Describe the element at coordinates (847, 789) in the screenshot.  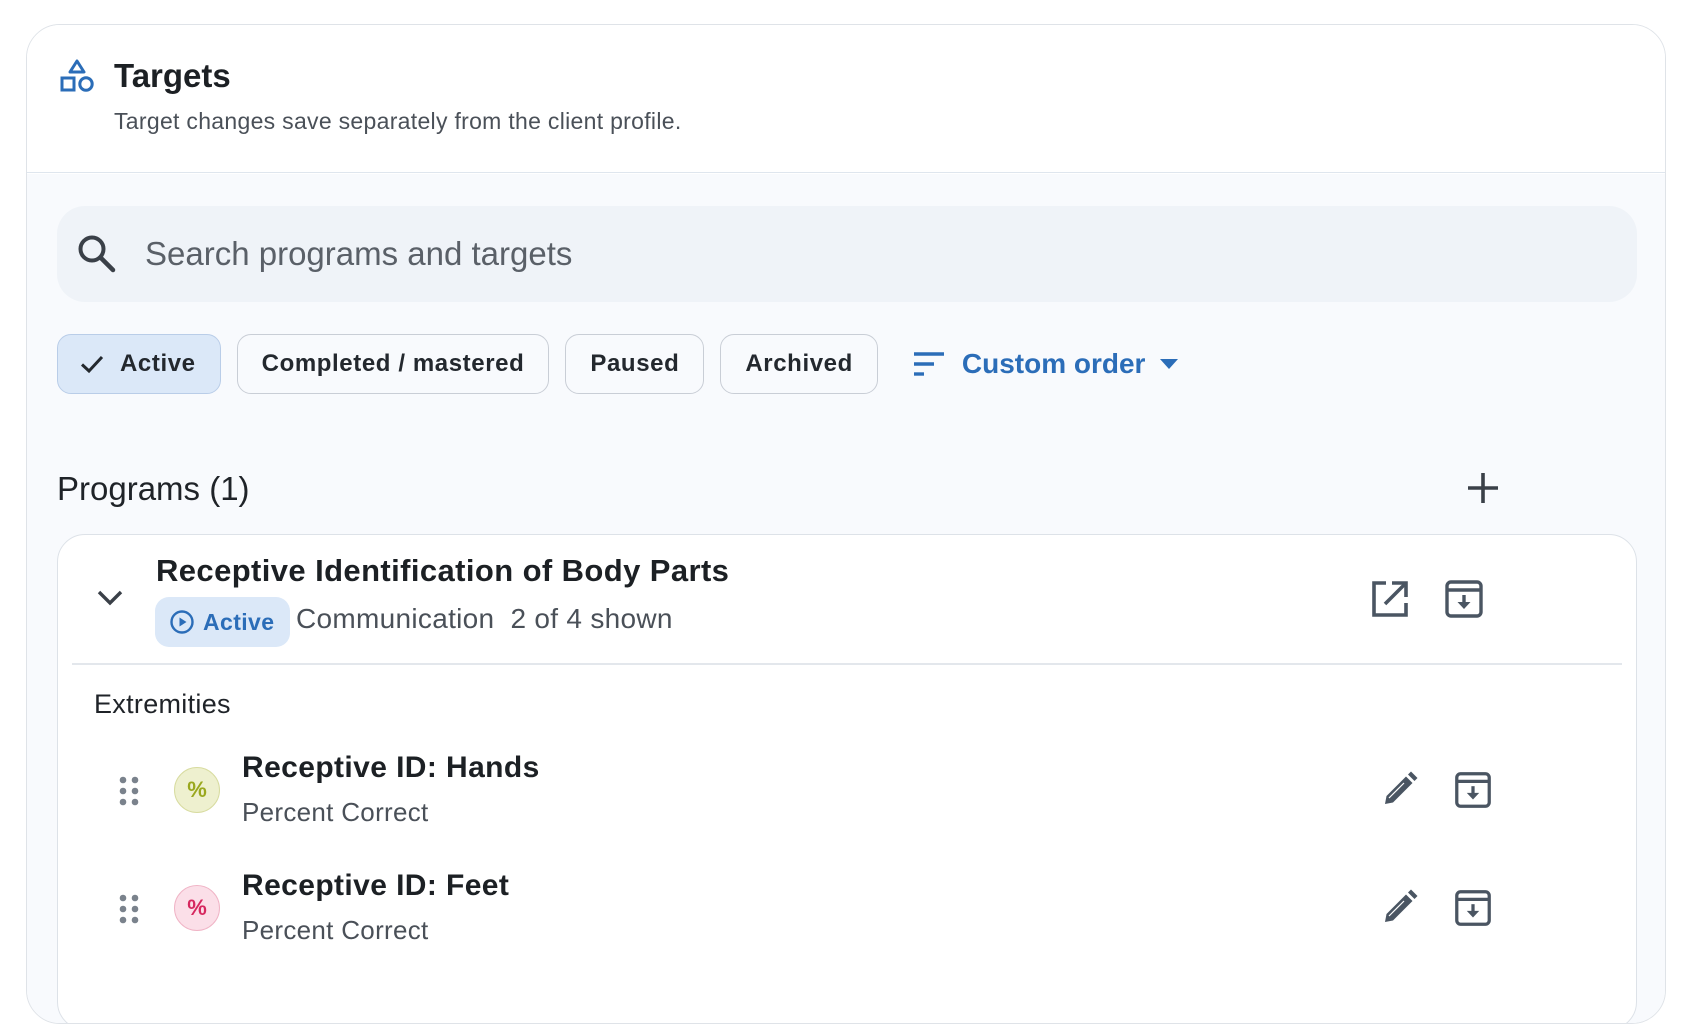
I see `target-row-hands: % Receptive ID: Hands Percent Correct` at that location.